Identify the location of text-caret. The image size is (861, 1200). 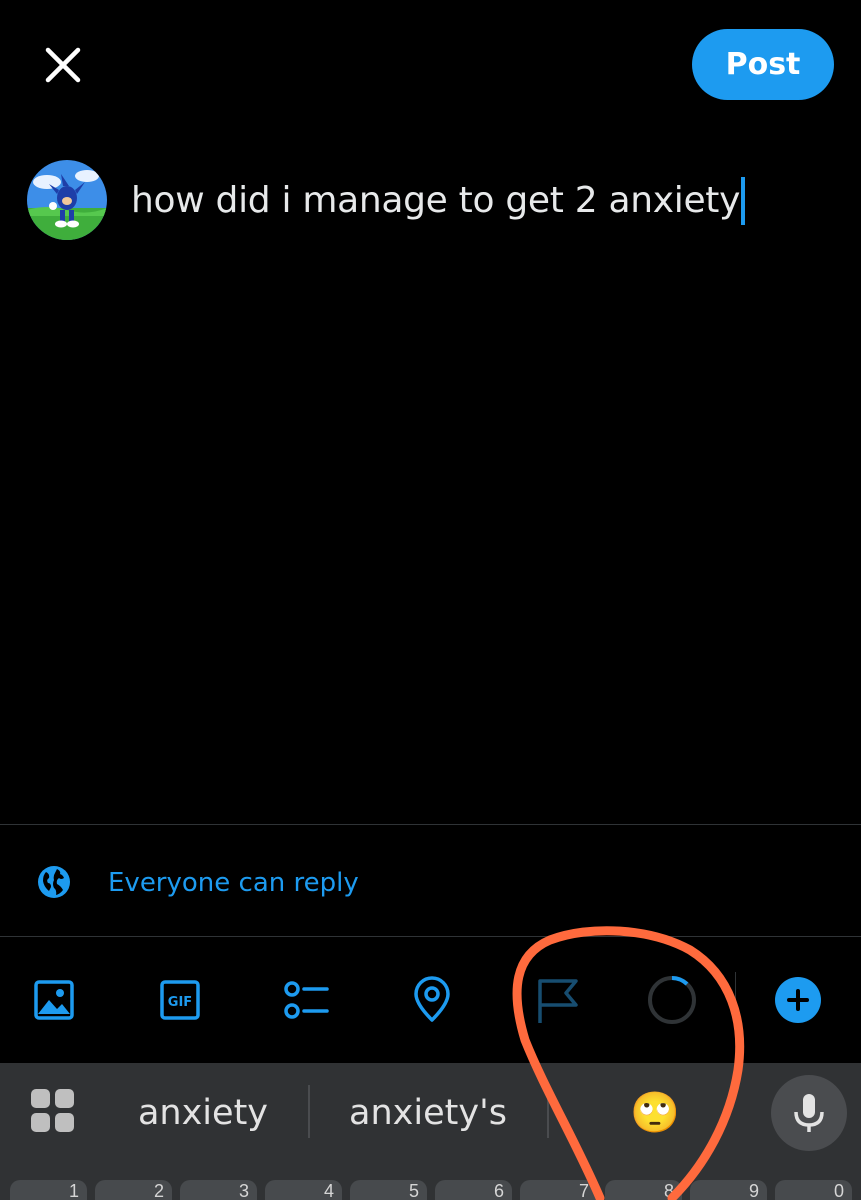
(743, 201).